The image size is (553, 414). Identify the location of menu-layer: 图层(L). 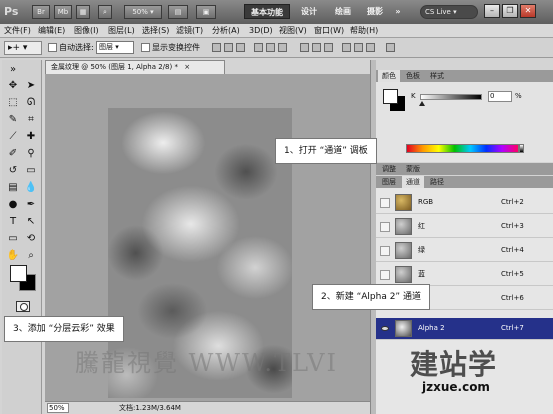
(121, 31).